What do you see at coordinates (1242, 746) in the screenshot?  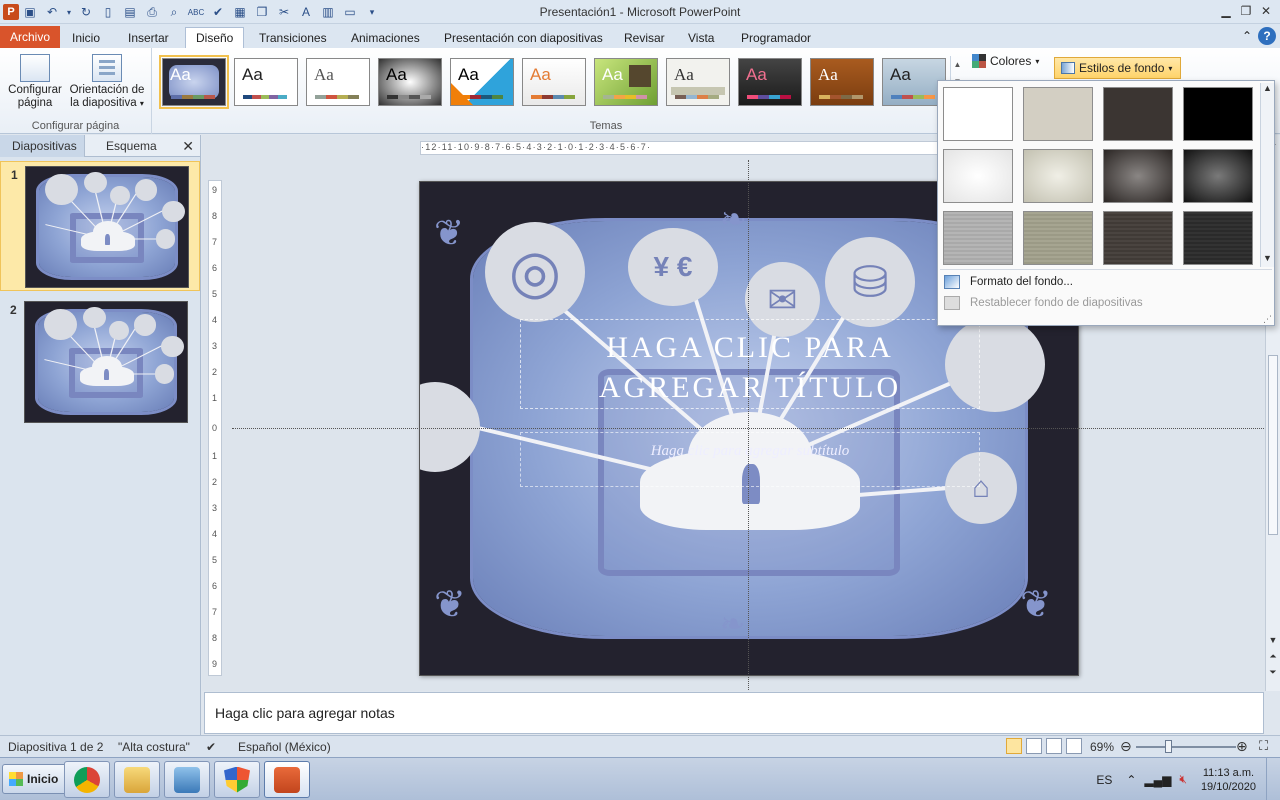 I see `zoom-in-icon: ⊕` at bounding box center [1242, 746].